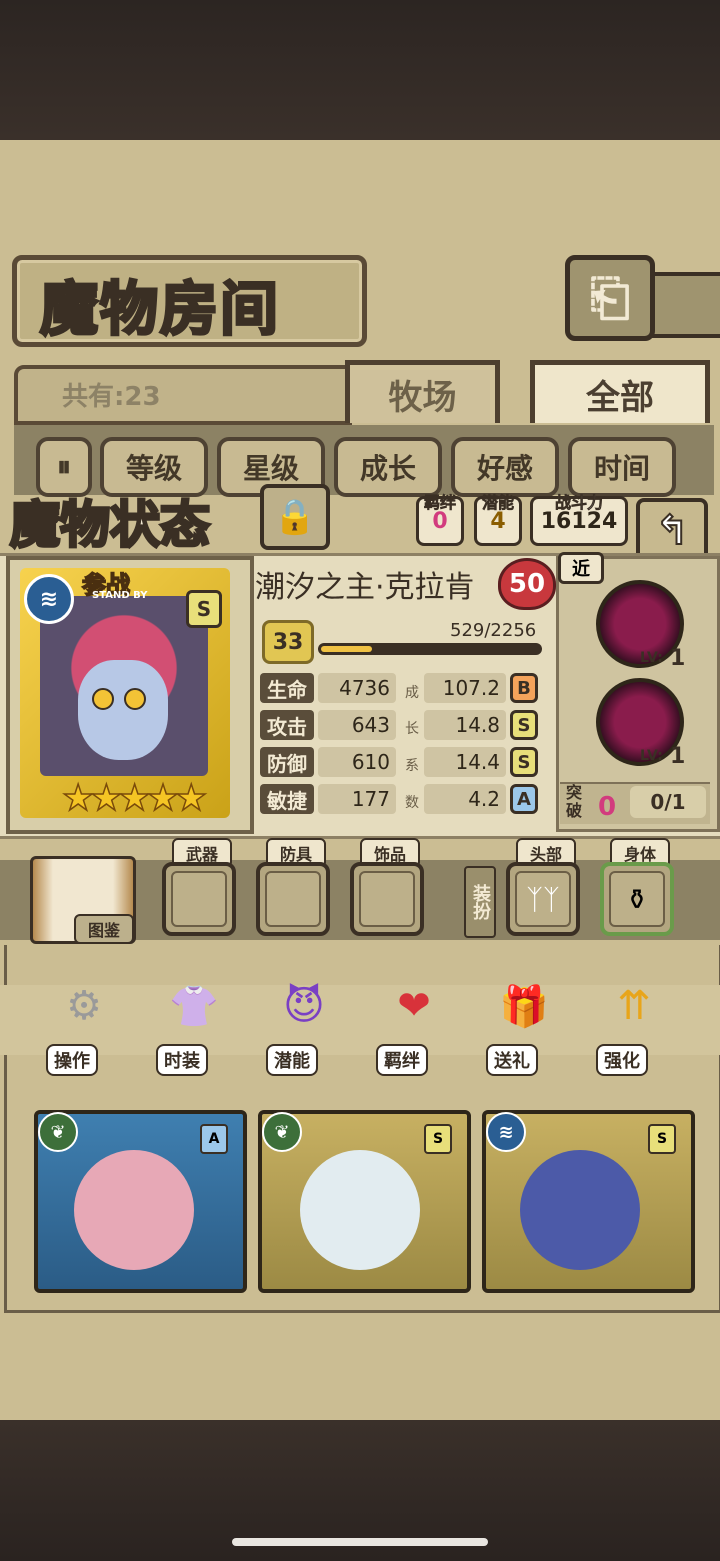 The image size is (720, 1561). I want to click on stat-label-hp: 生命, so click(287, 688).